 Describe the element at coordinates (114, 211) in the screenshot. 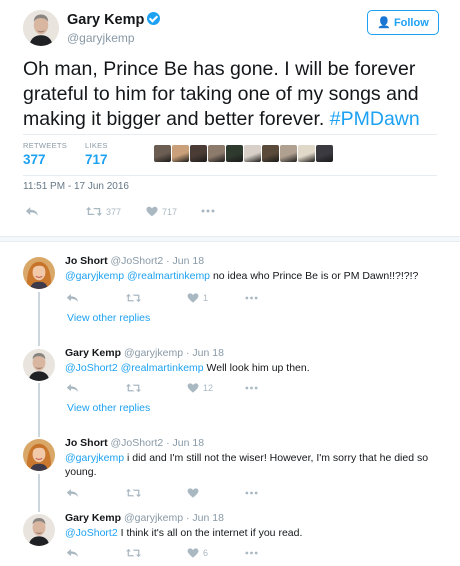

I see `retweet-count: 377` at that location.